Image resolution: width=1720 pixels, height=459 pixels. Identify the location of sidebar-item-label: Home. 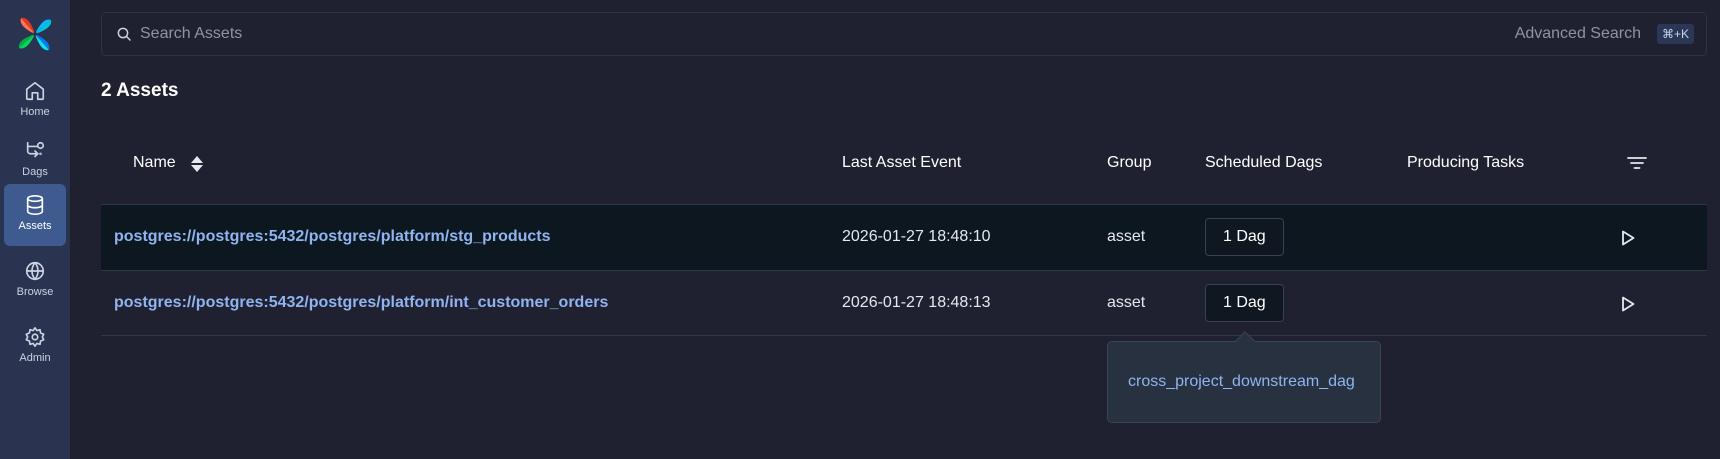
(35, 112).